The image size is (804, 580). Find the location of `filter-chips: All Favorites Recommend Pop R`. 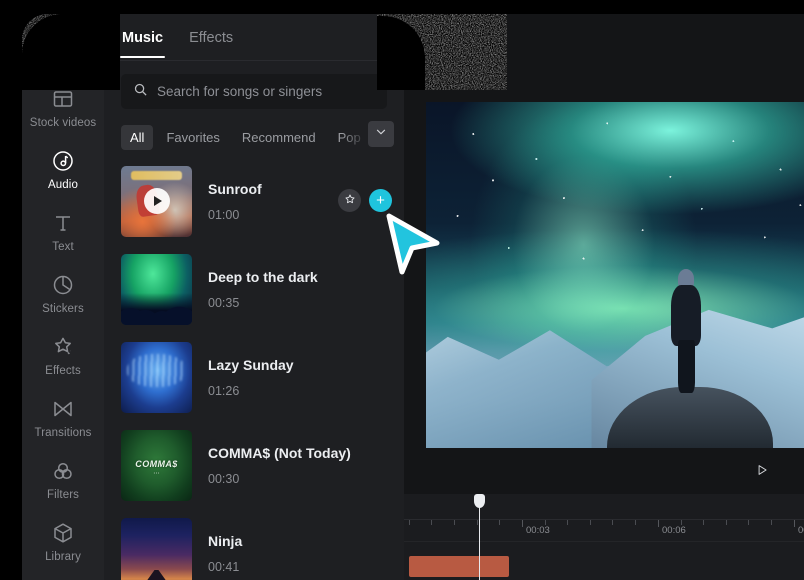

filter-chips: All Favorites Recommend Pop R is located at coordinates (254, 131).